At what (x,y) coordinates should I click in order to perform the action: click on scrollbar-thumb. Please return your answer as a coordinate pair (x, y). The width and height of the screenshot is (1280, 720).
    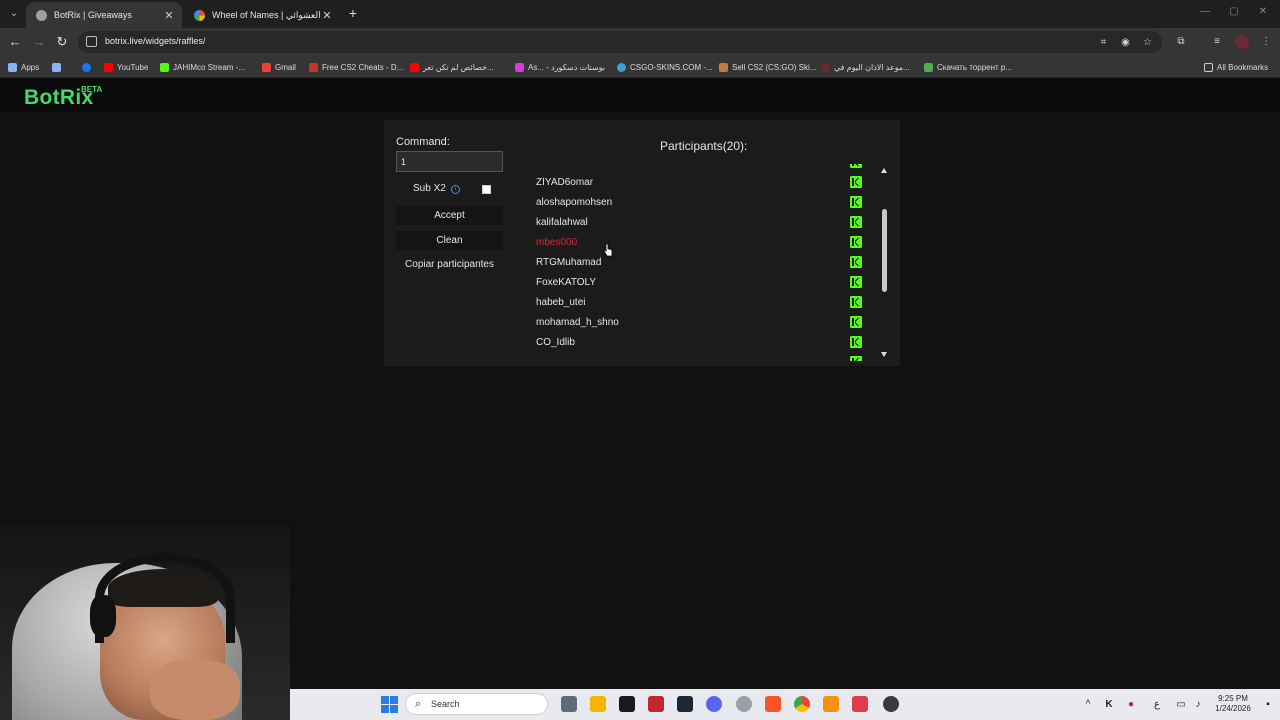
    Looking at the image, I should click on (884, 250).